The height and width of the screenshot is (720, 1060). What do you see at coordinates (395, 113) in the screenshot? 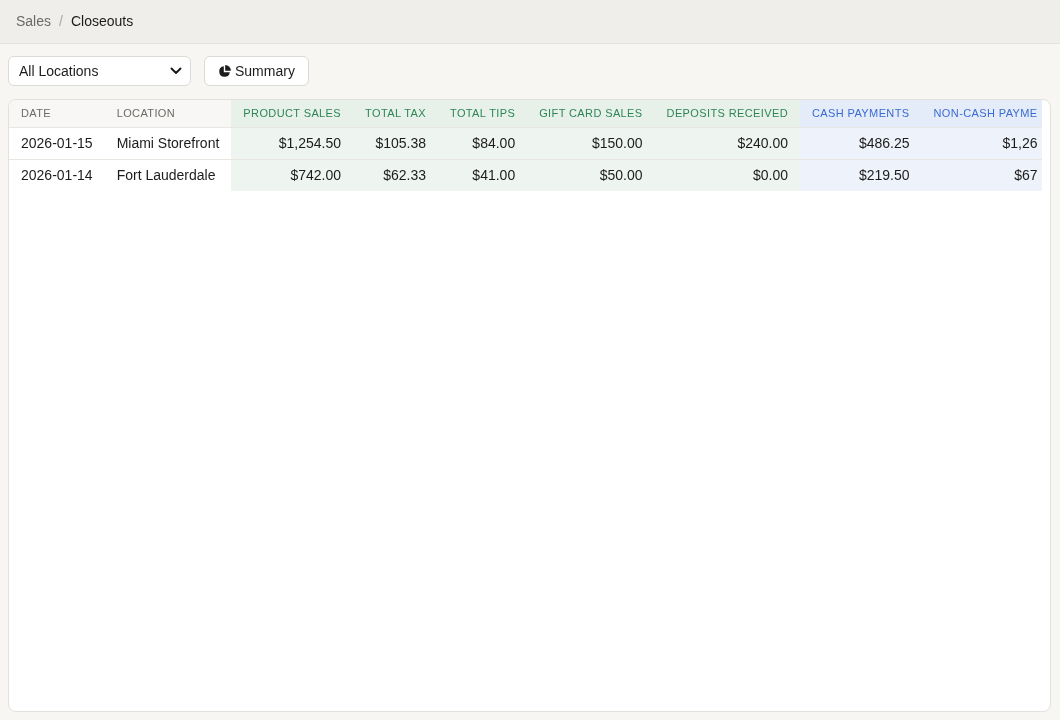
I see `column-header: TOTAL TAX` at bounding box center [395, 113].